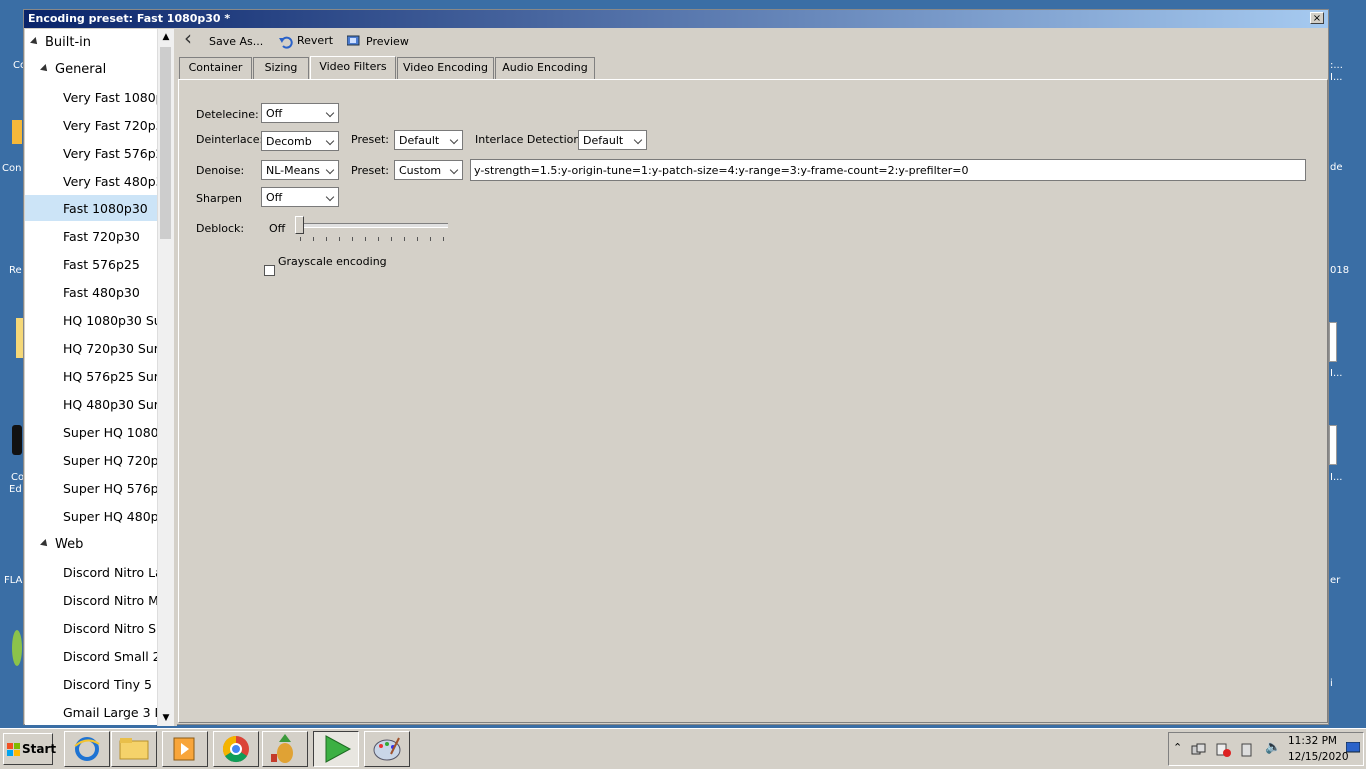 The width and height of the screenshot is (1366, 769). I want to click on pane-splitter, so click(175, 377).